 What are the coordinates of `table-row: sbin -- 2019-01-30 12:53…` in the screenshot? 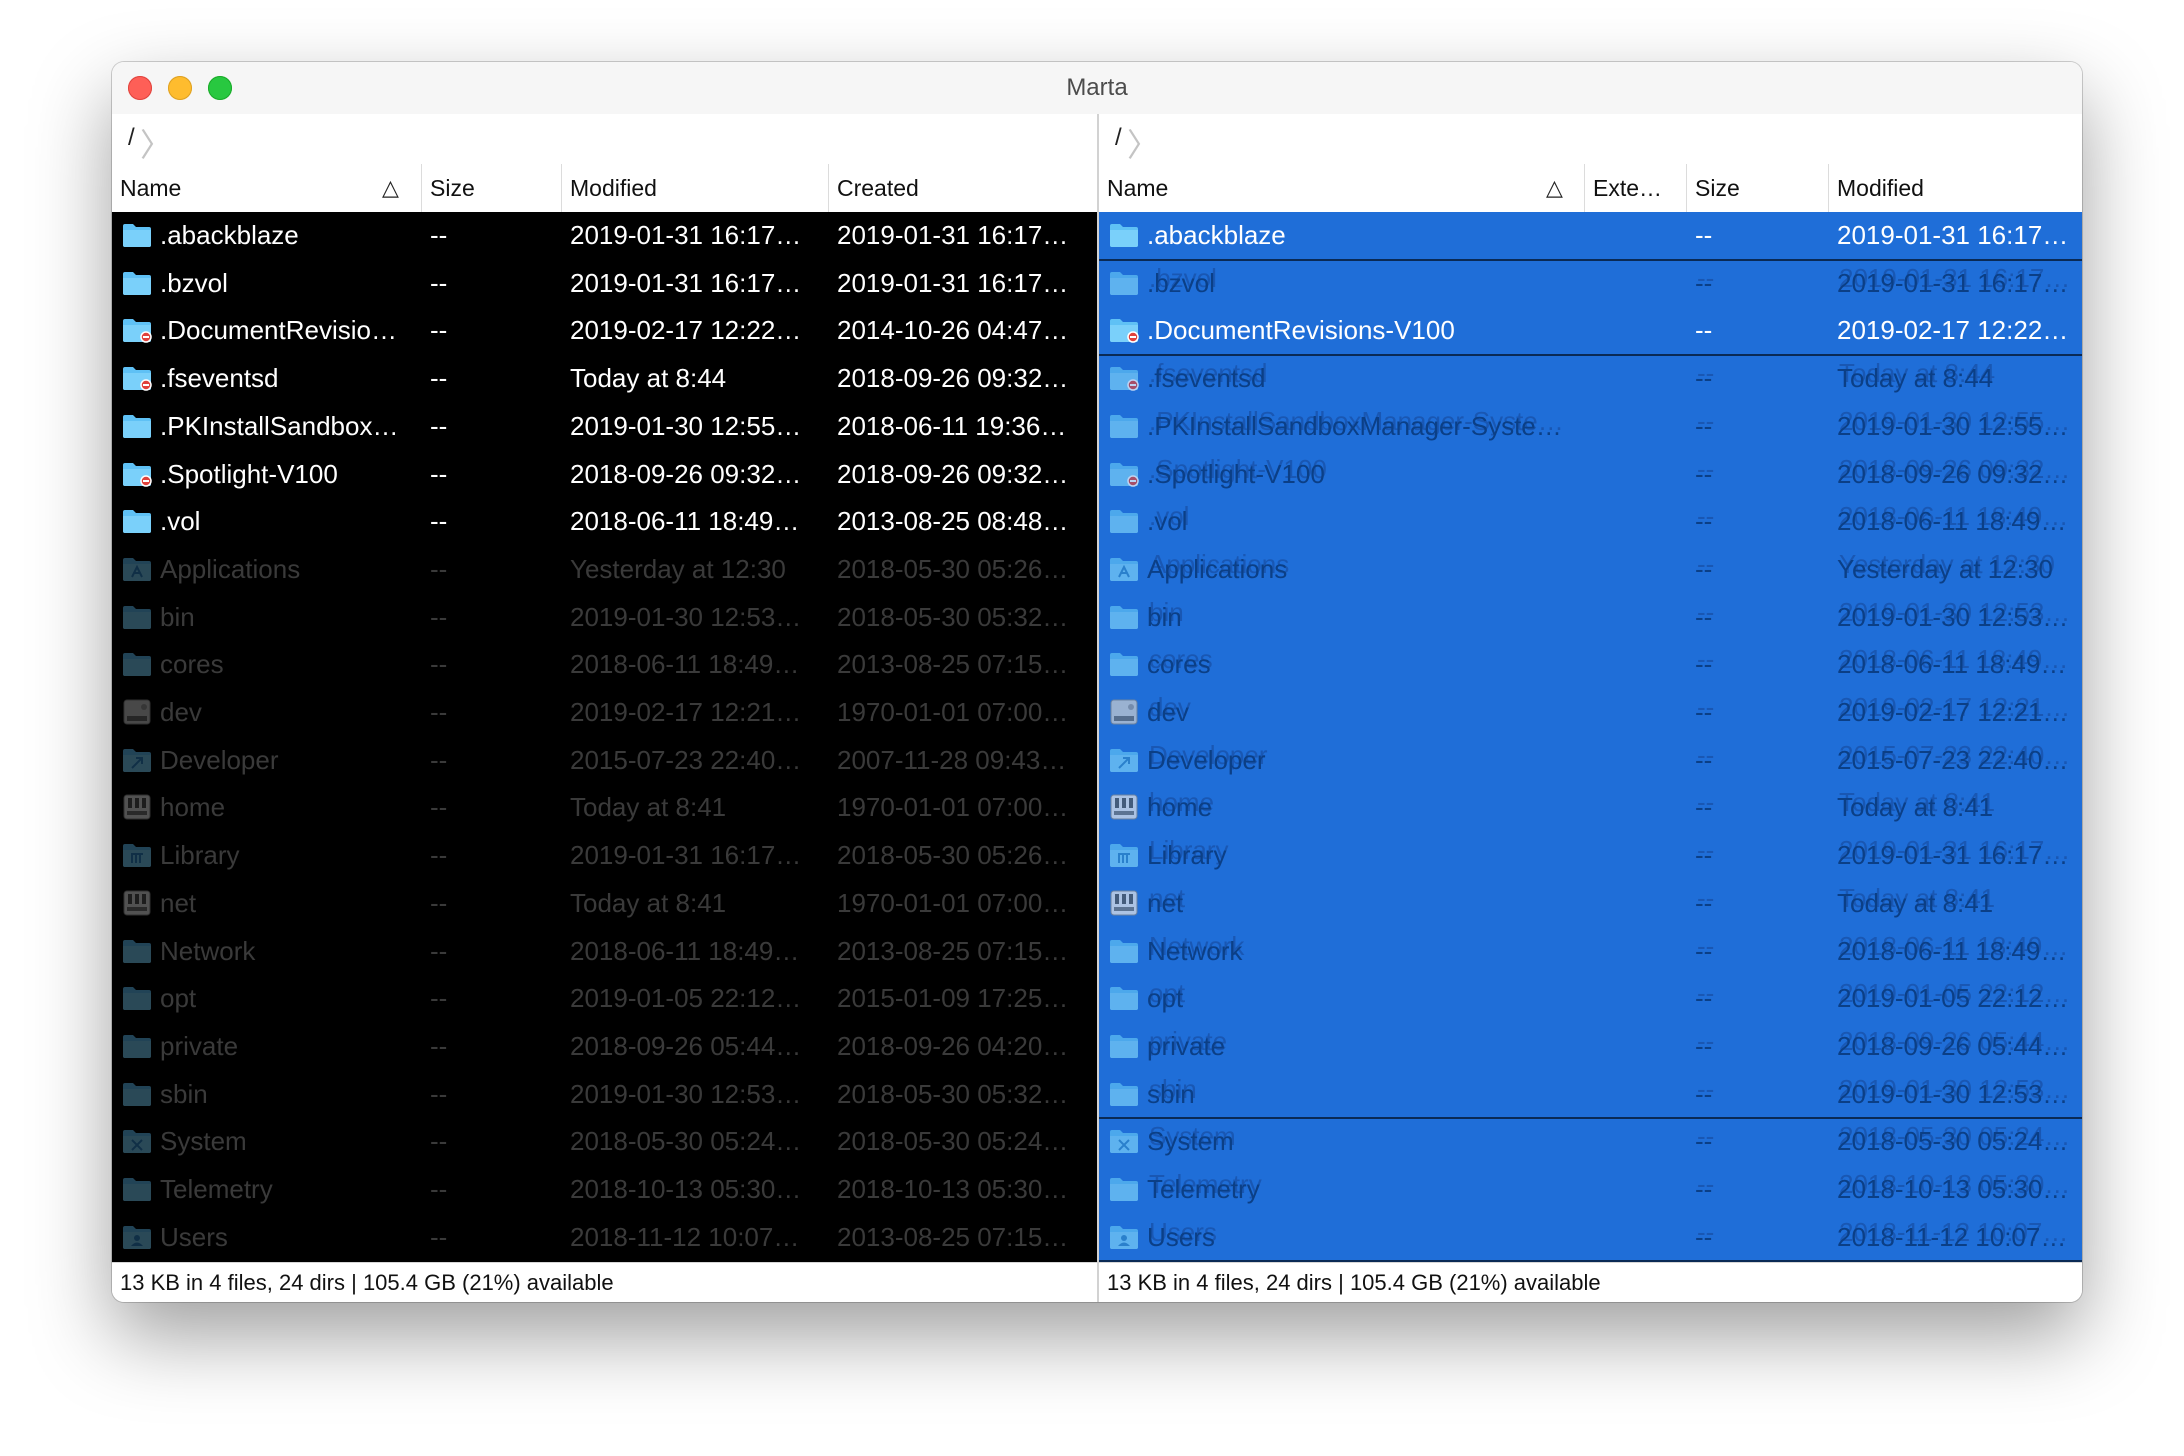 It's located at (1590, 1095).